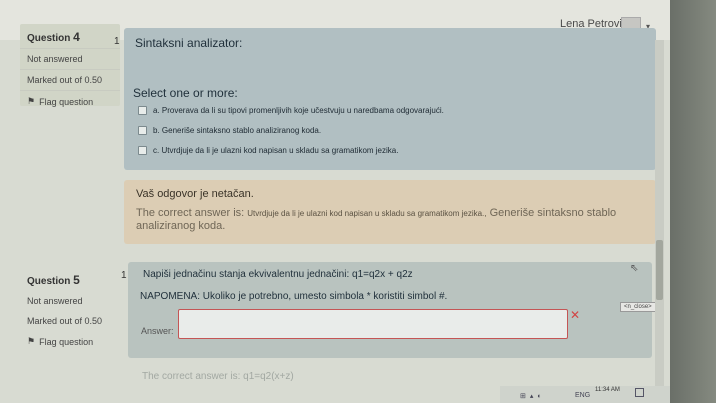 Image resolution: width=716 pixels, height=403 pixels. I want to click on select-prompt: Select one or more:, so click(185, 93).